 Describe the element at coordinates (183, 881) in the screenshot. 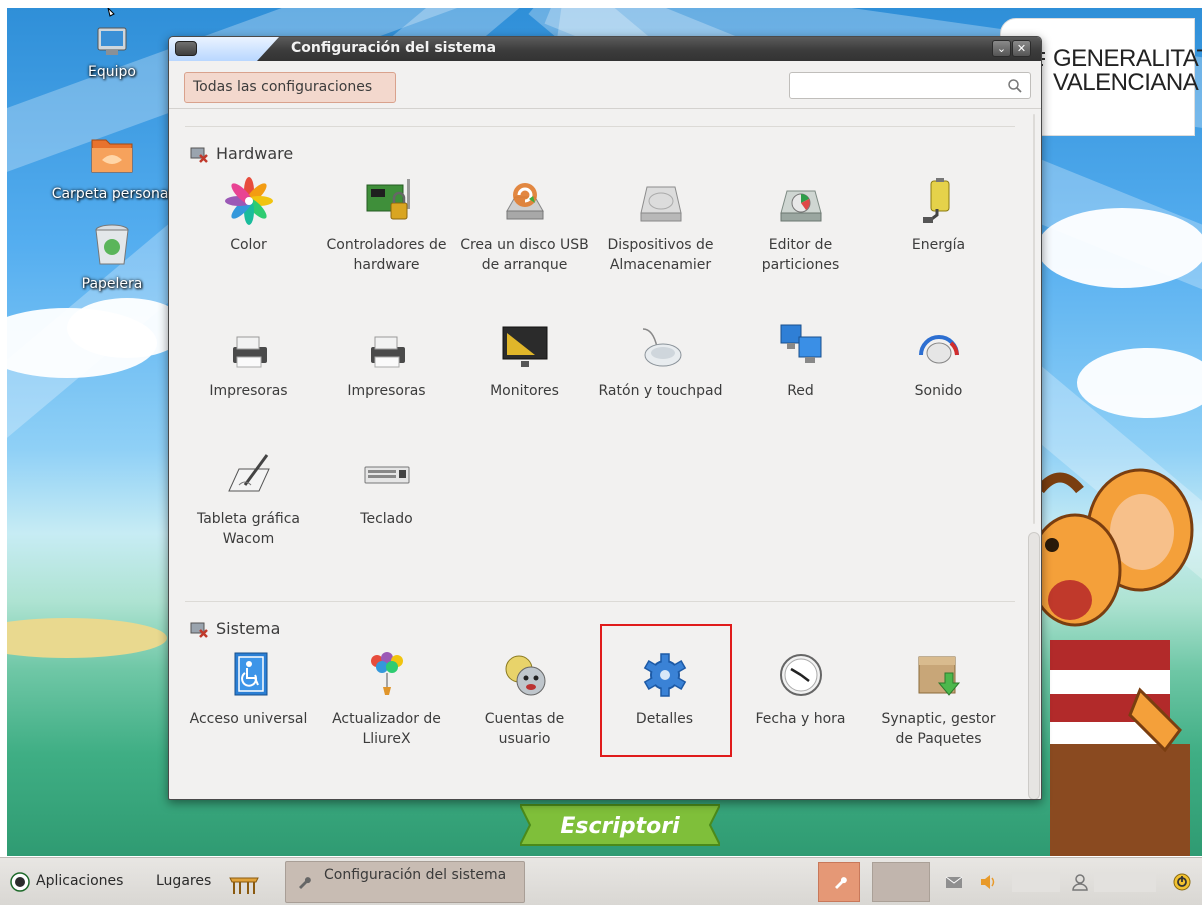

I see `places-menu: Lugares` at that location.